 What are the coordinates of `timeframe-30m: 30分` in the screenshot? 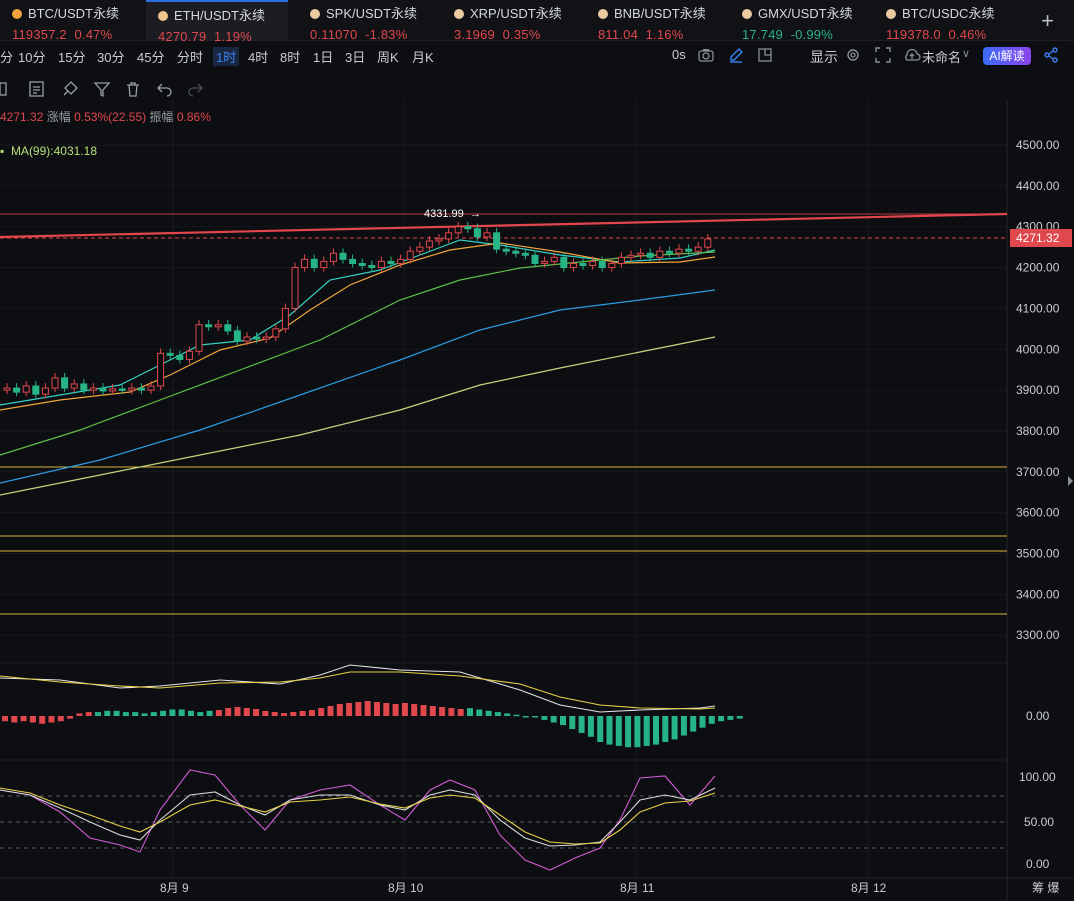 It's located at (110, 56).